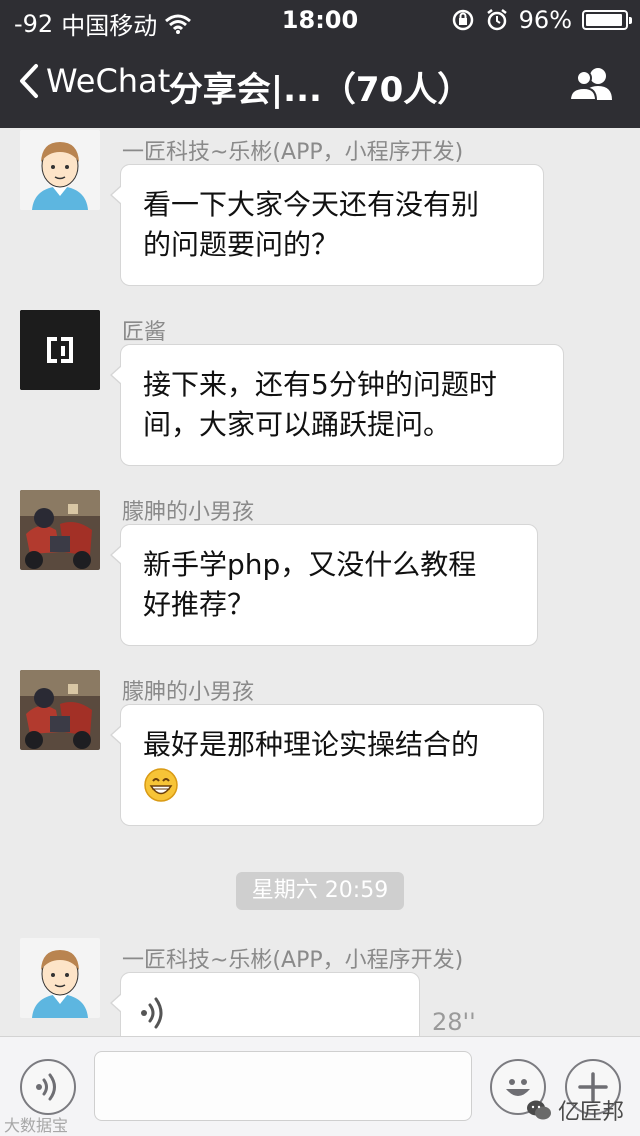 The height and width of the screenshot is (1136, 640). Describe the element at coordinates (320, 891) in the screenshot. I see `time-divider: 星期六 20:59` at that location.